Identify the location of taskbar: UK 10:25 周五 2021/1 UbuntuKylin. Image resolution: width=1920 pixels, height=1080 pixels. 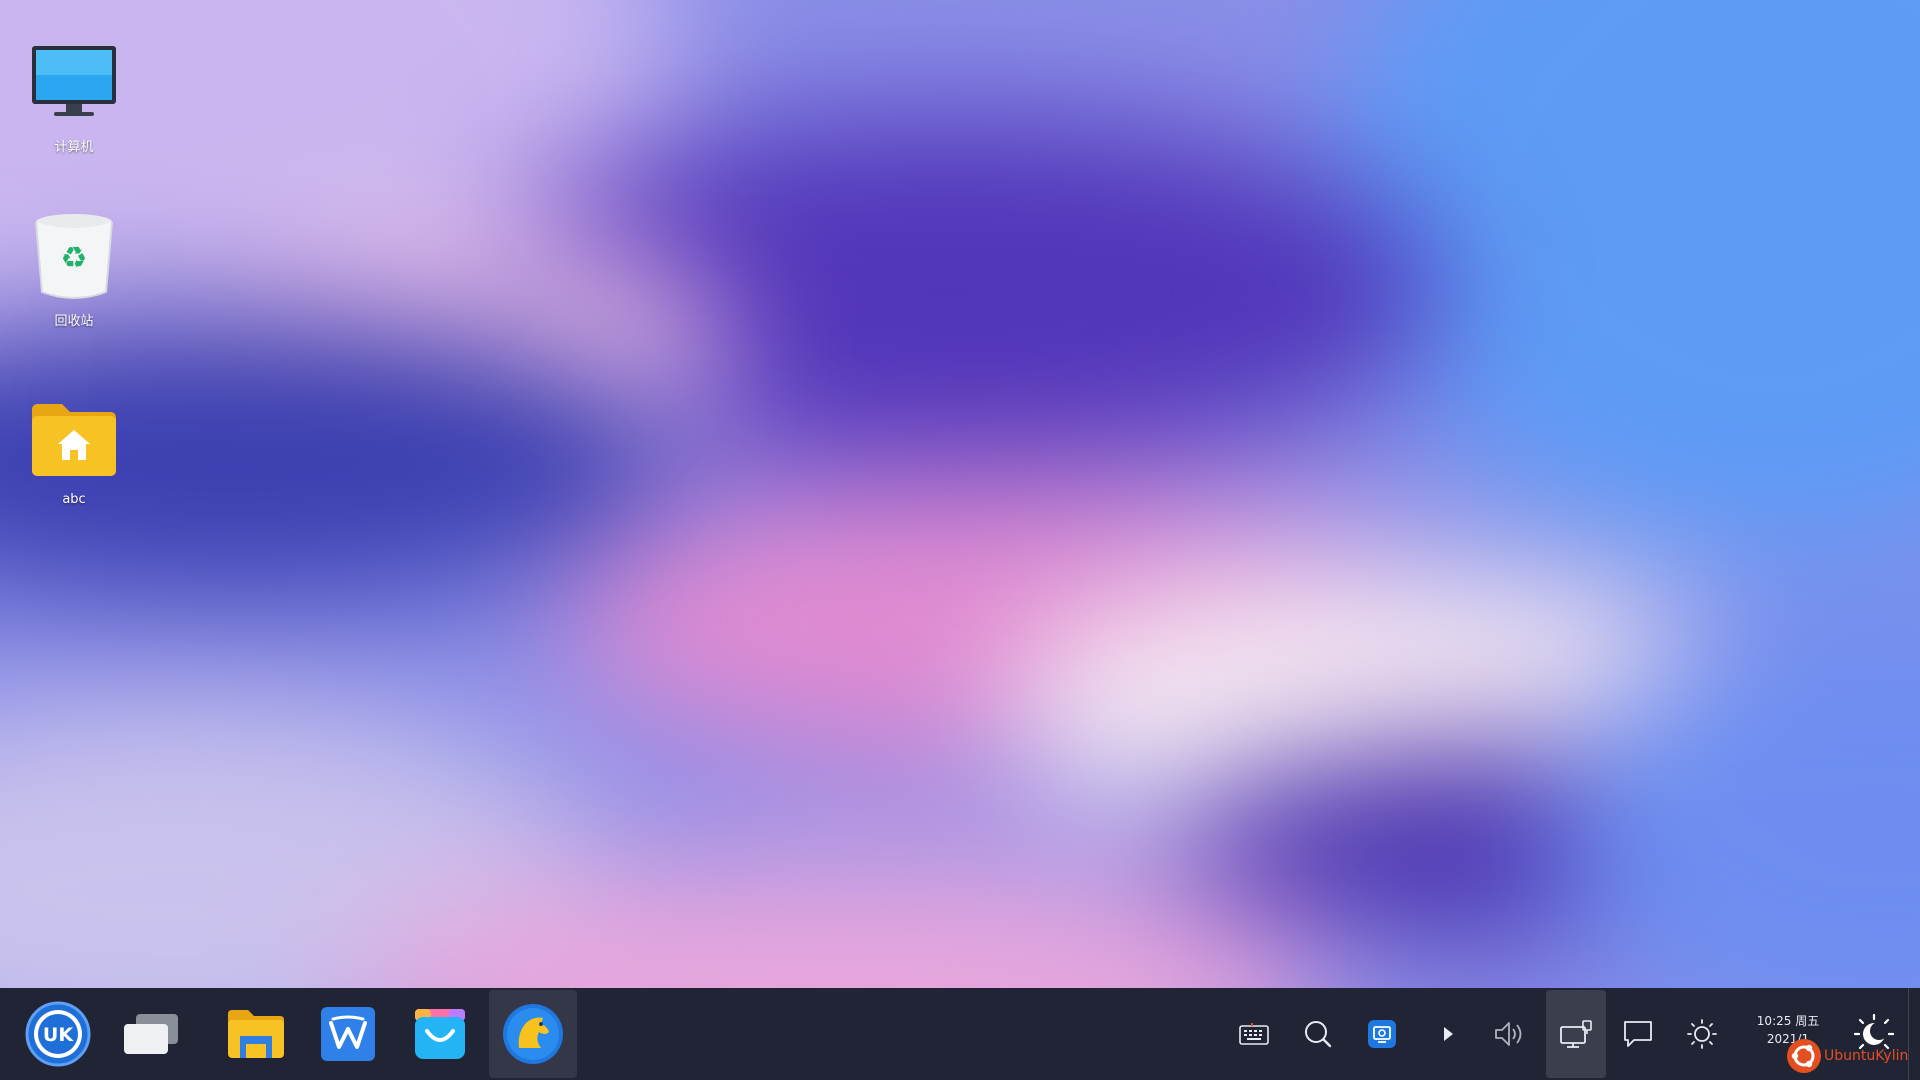
(960, 1034).